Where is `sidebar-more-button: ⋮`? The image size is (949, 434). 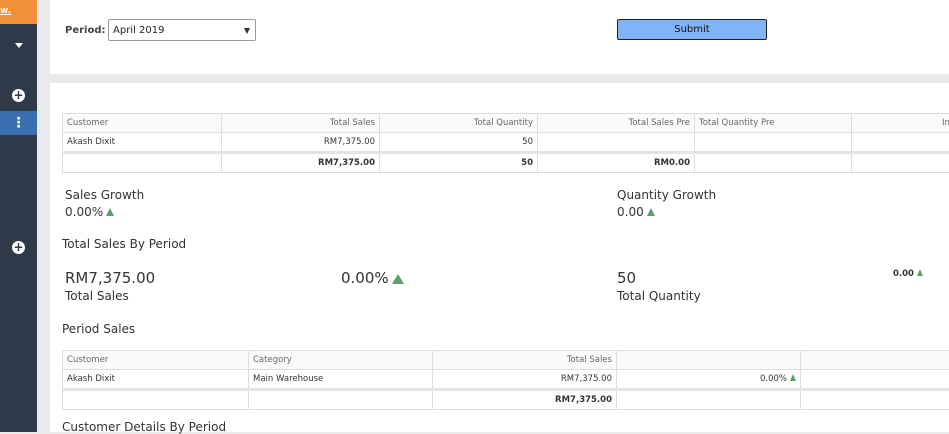
sidebar-more-button: ⋮ is located at coordinates (18, 123).